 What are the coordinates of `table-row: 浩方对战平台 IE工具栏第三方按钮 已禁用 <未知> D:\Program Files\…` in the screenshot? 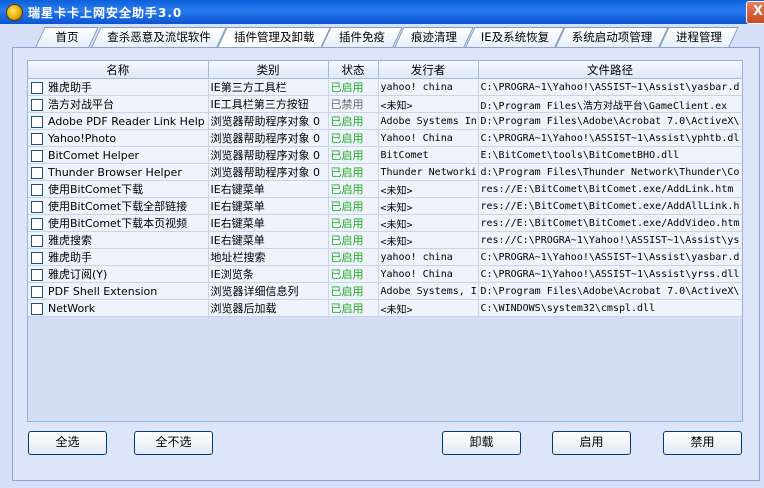 It's located at (385, 104).